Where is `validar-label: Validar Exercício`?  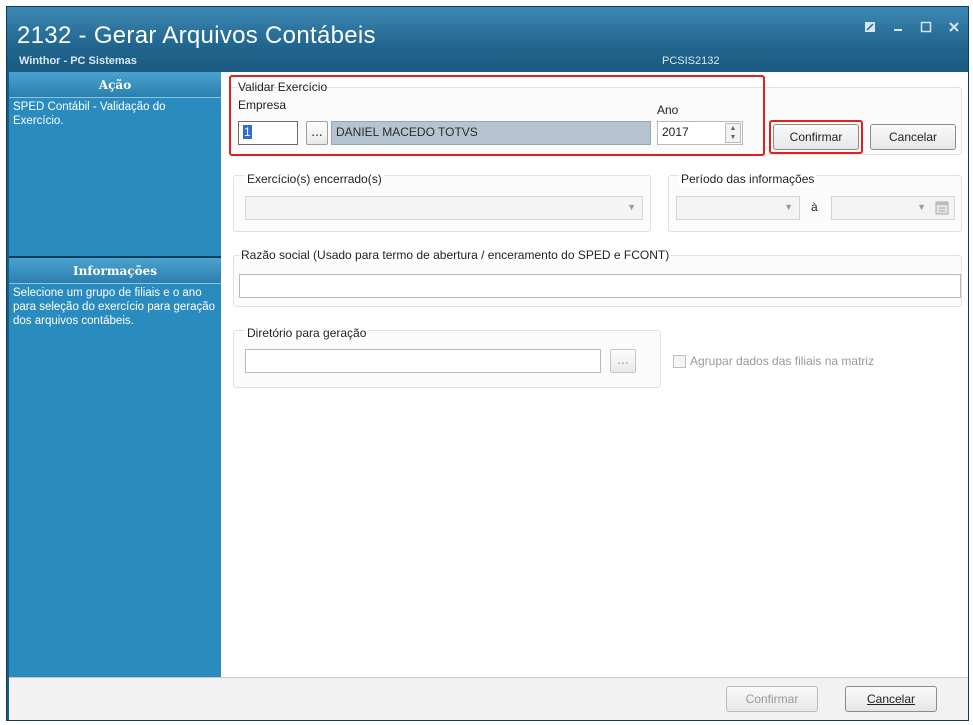 validar-label: Validar Exercício is located at coordinates (283, 87).